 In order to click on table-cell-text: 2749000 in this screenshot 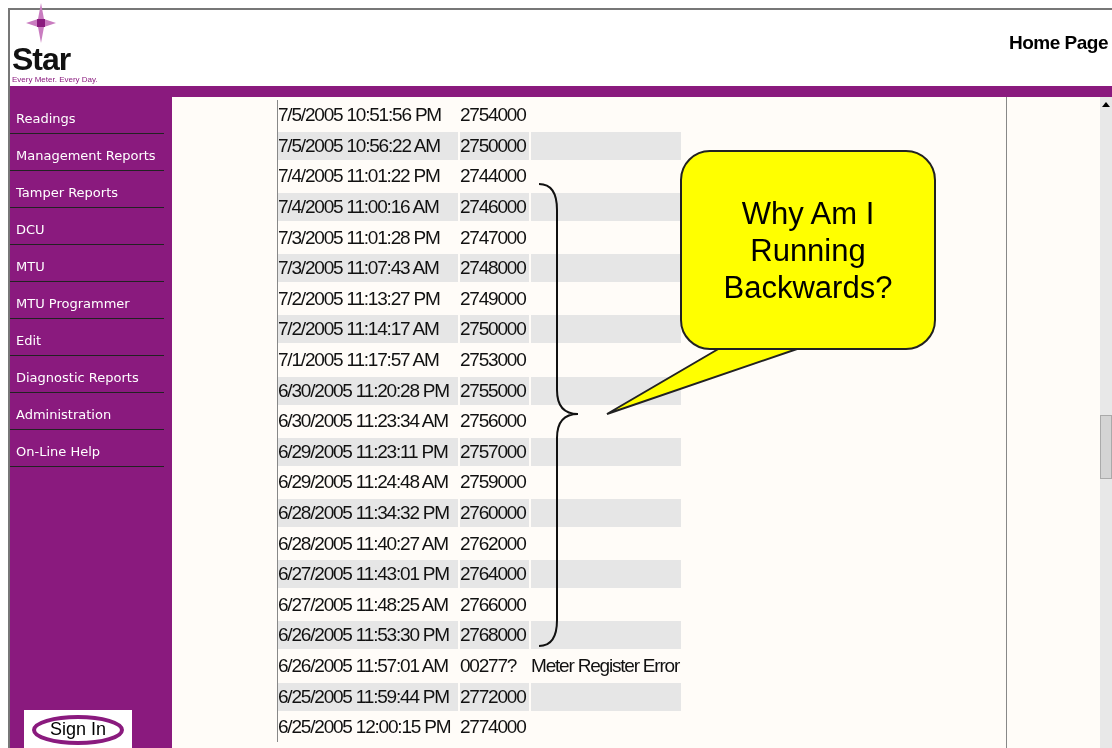, I will do `click(493, 298)`.